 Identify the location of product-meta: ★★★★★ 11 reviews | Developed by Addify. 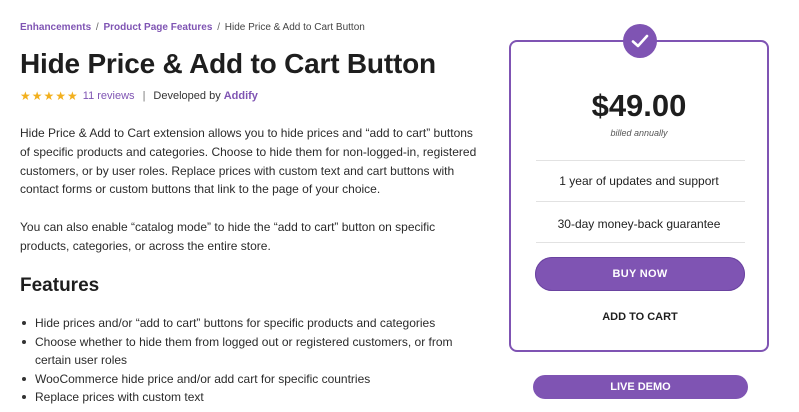
(139, 96).